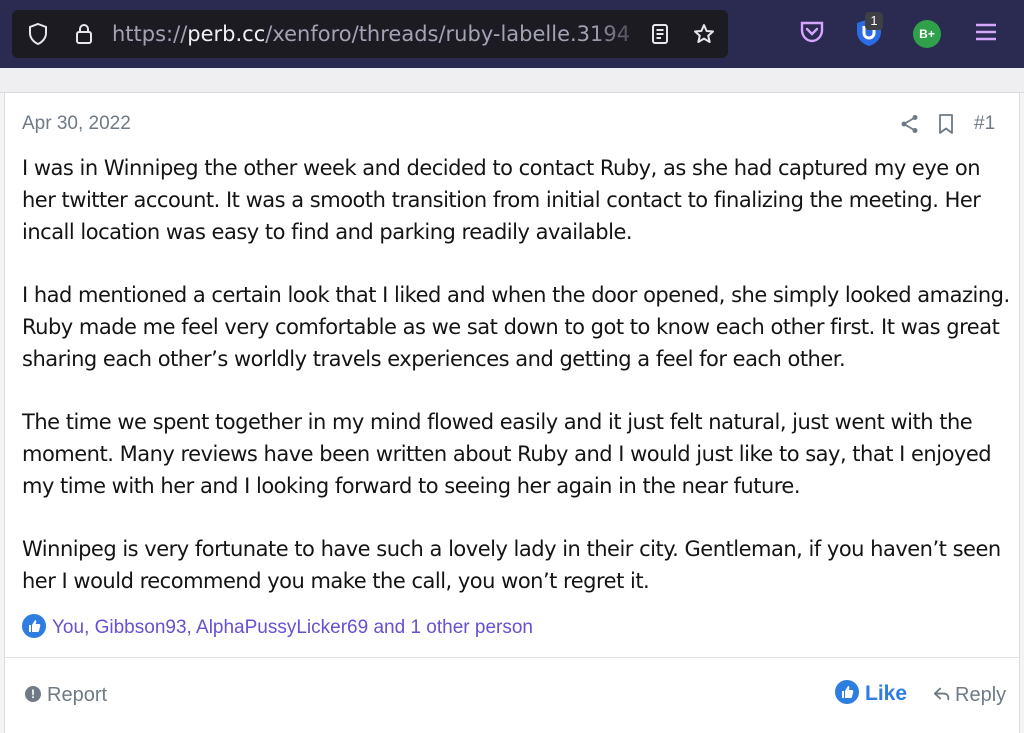 The height and width of the screenshot is (733, 1024). Describe the element at coordinates (946, 124) in the screenshot. I see `bookmark-icon` at that location.